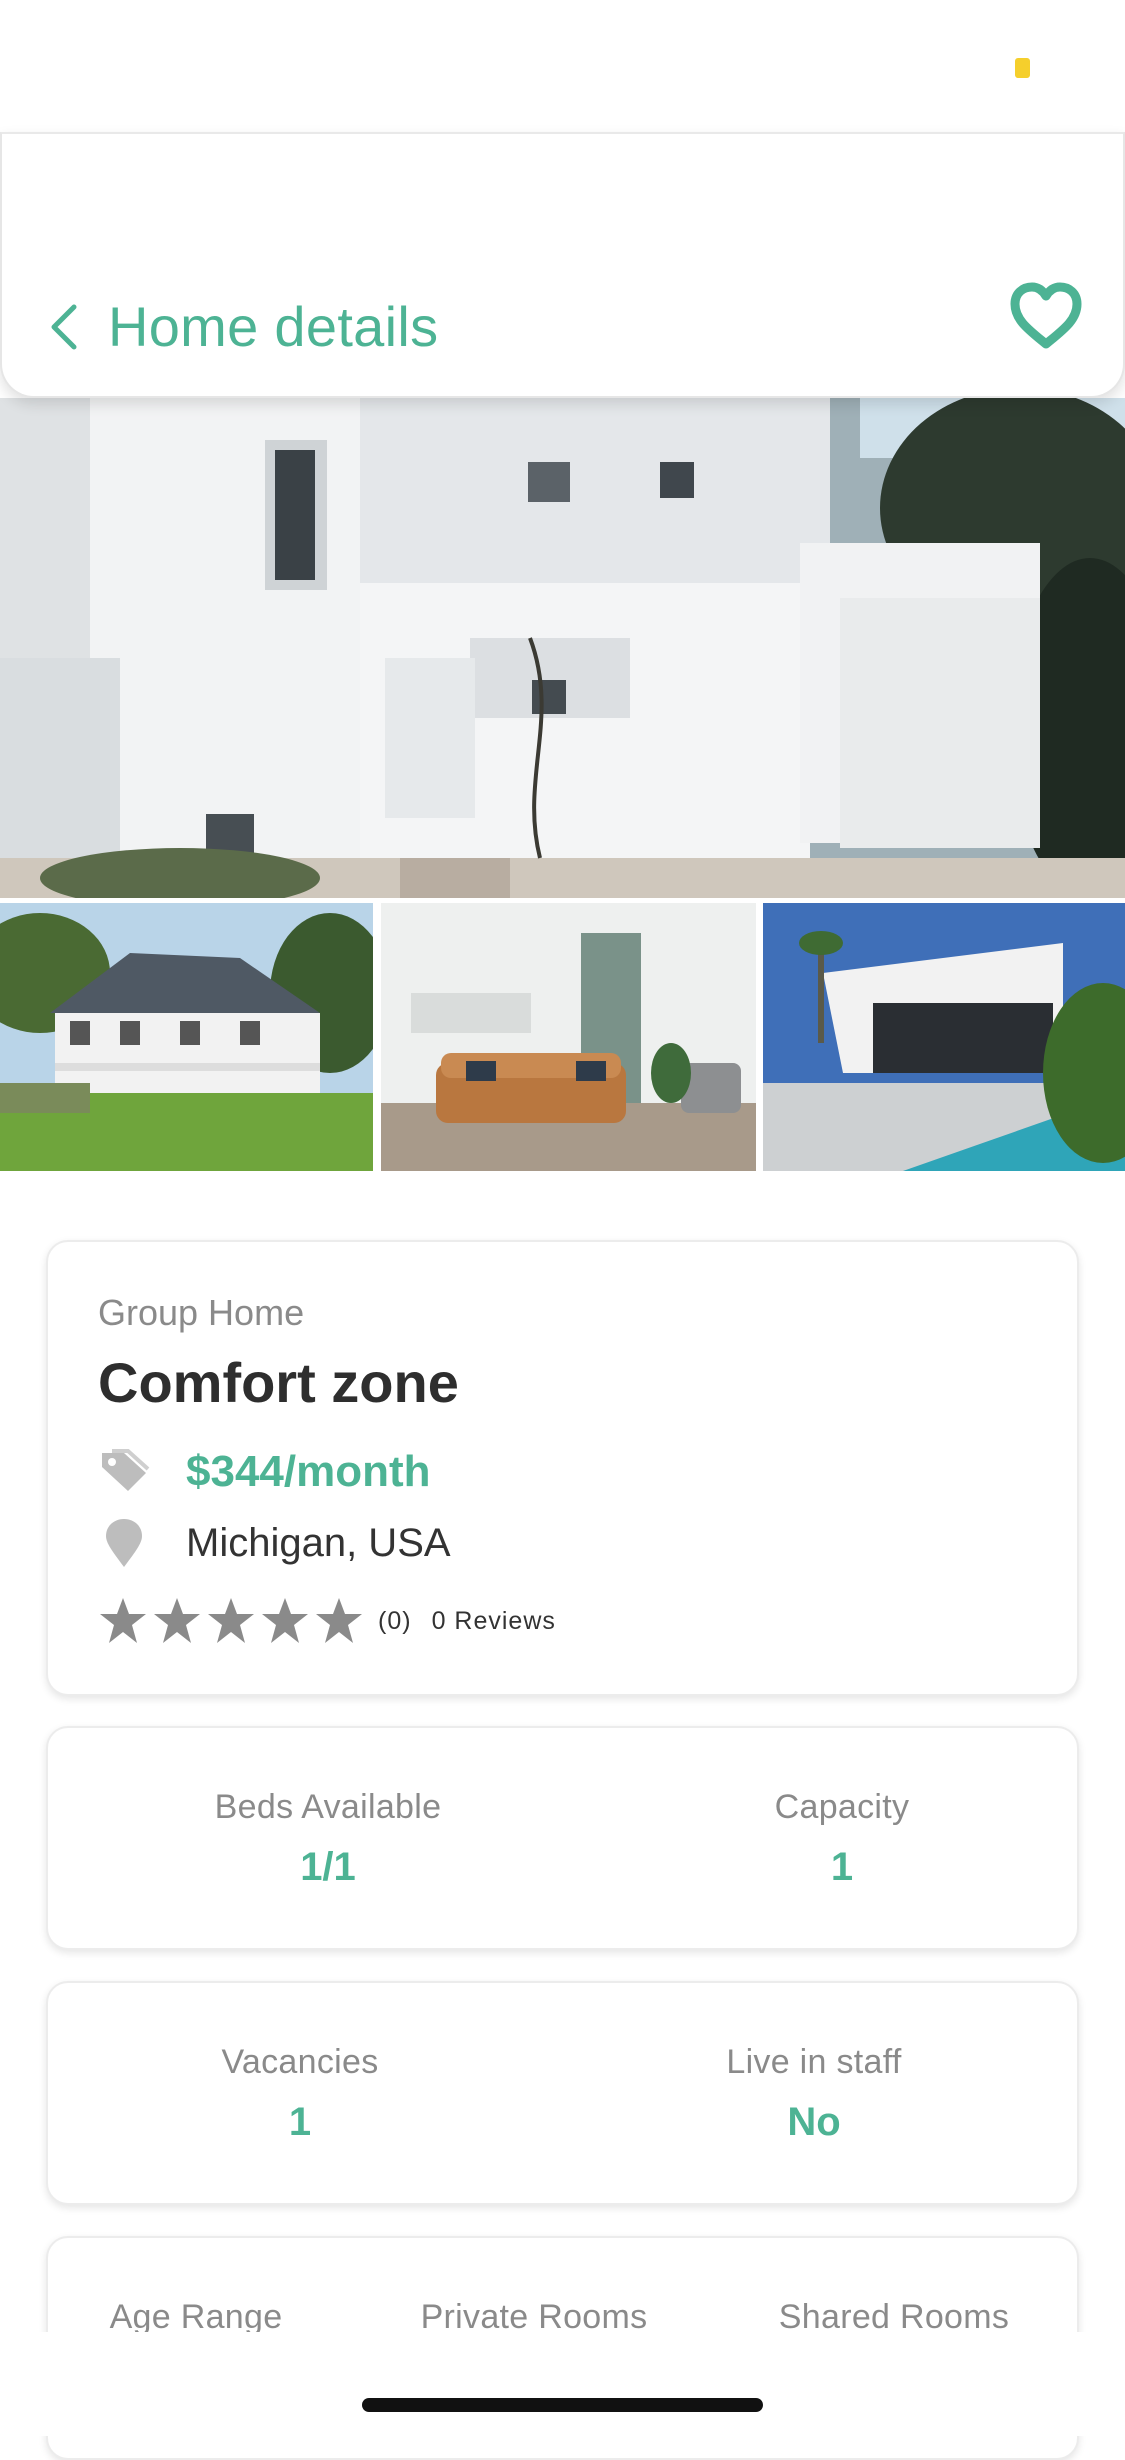 This screenshot has width=1125, height=2460. What do you see at coordinates (278, 1382) in the screenshot?
I see `home-name: Comfort zone` at bounding box center [278, 1382].